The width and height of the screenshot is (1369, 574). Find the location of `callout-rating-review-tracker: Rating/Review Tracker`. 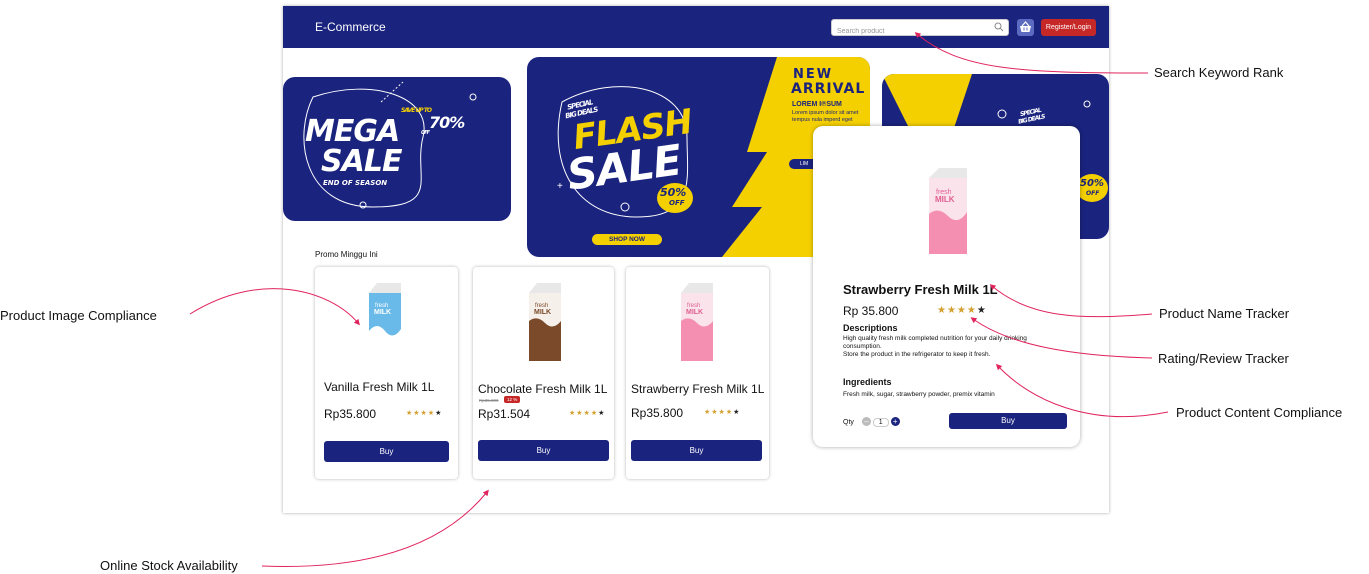

callout-rating-review-tracker: Rating/Review Tracker is located at coordinates (1223, 358).